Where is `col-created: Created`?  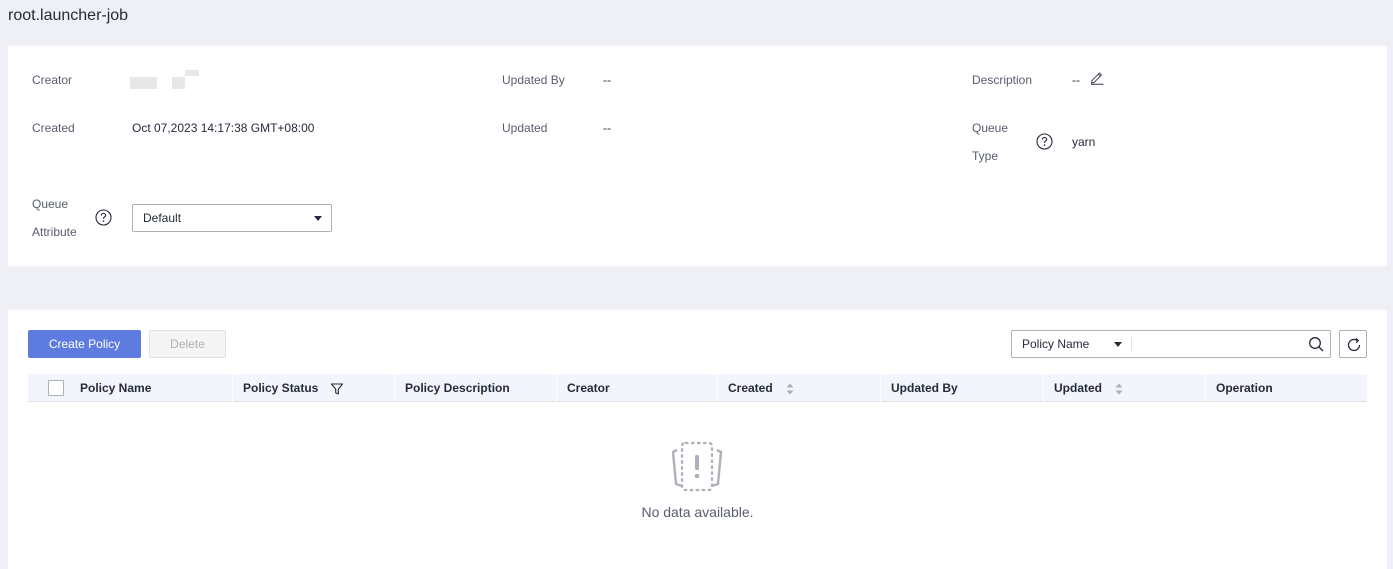 col-created: Created is located at coordinates (798, 388).